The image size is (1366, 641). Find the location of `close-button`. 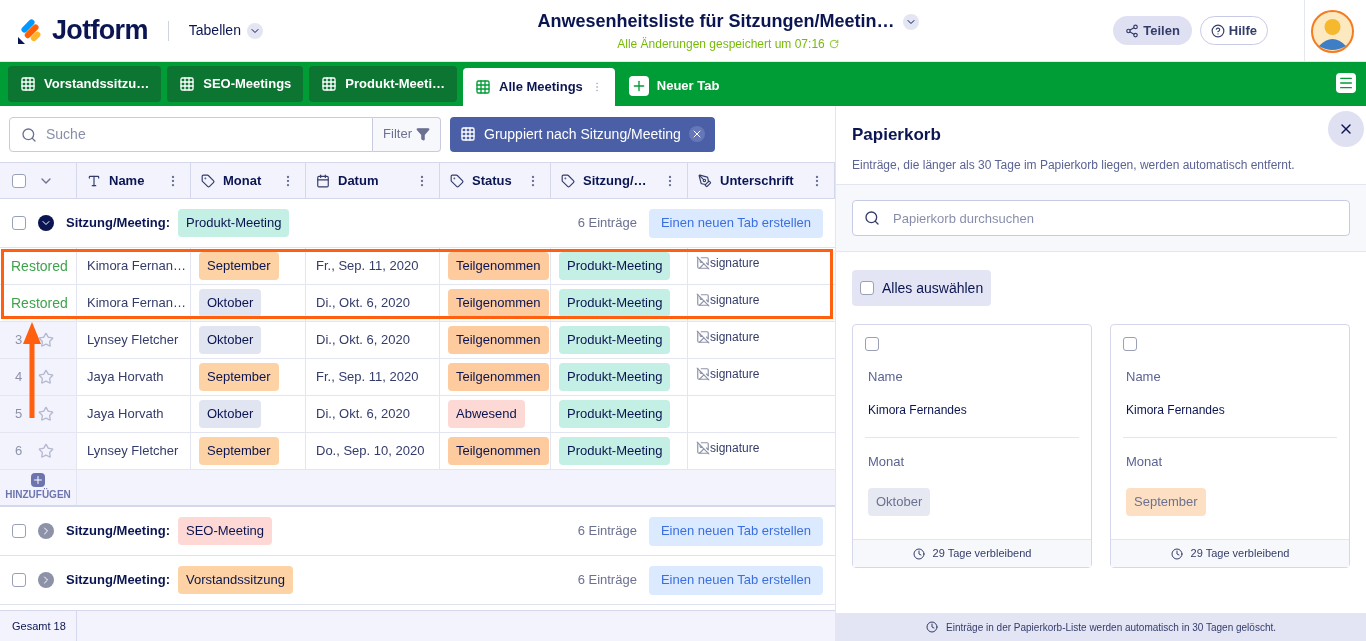

close-button is located at coordinates (1346, 129).